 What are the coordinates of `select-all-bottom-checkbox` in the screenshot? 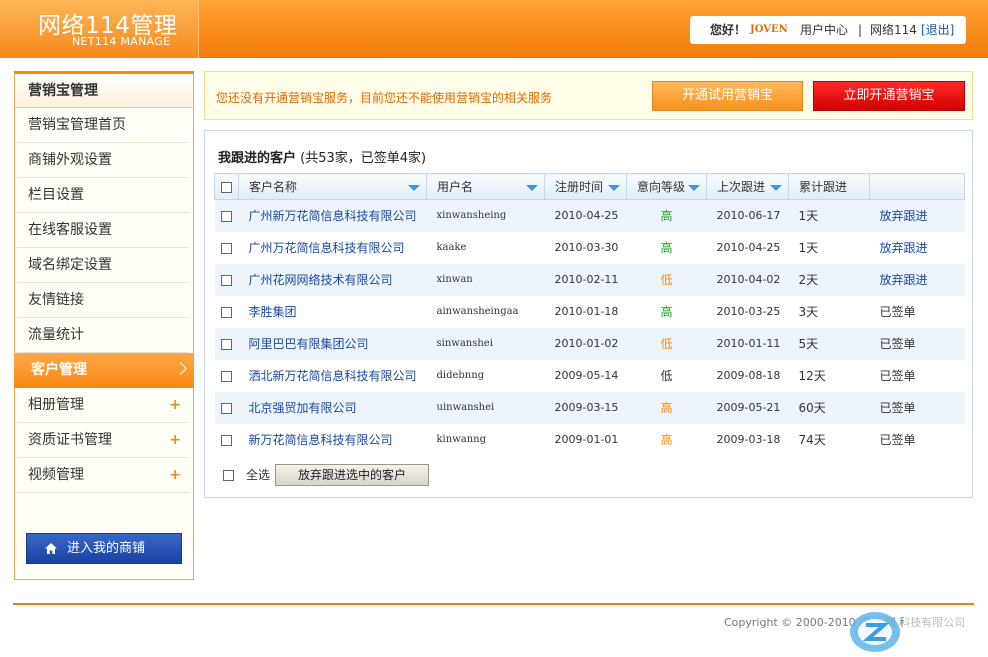 It's located at (228, 475).